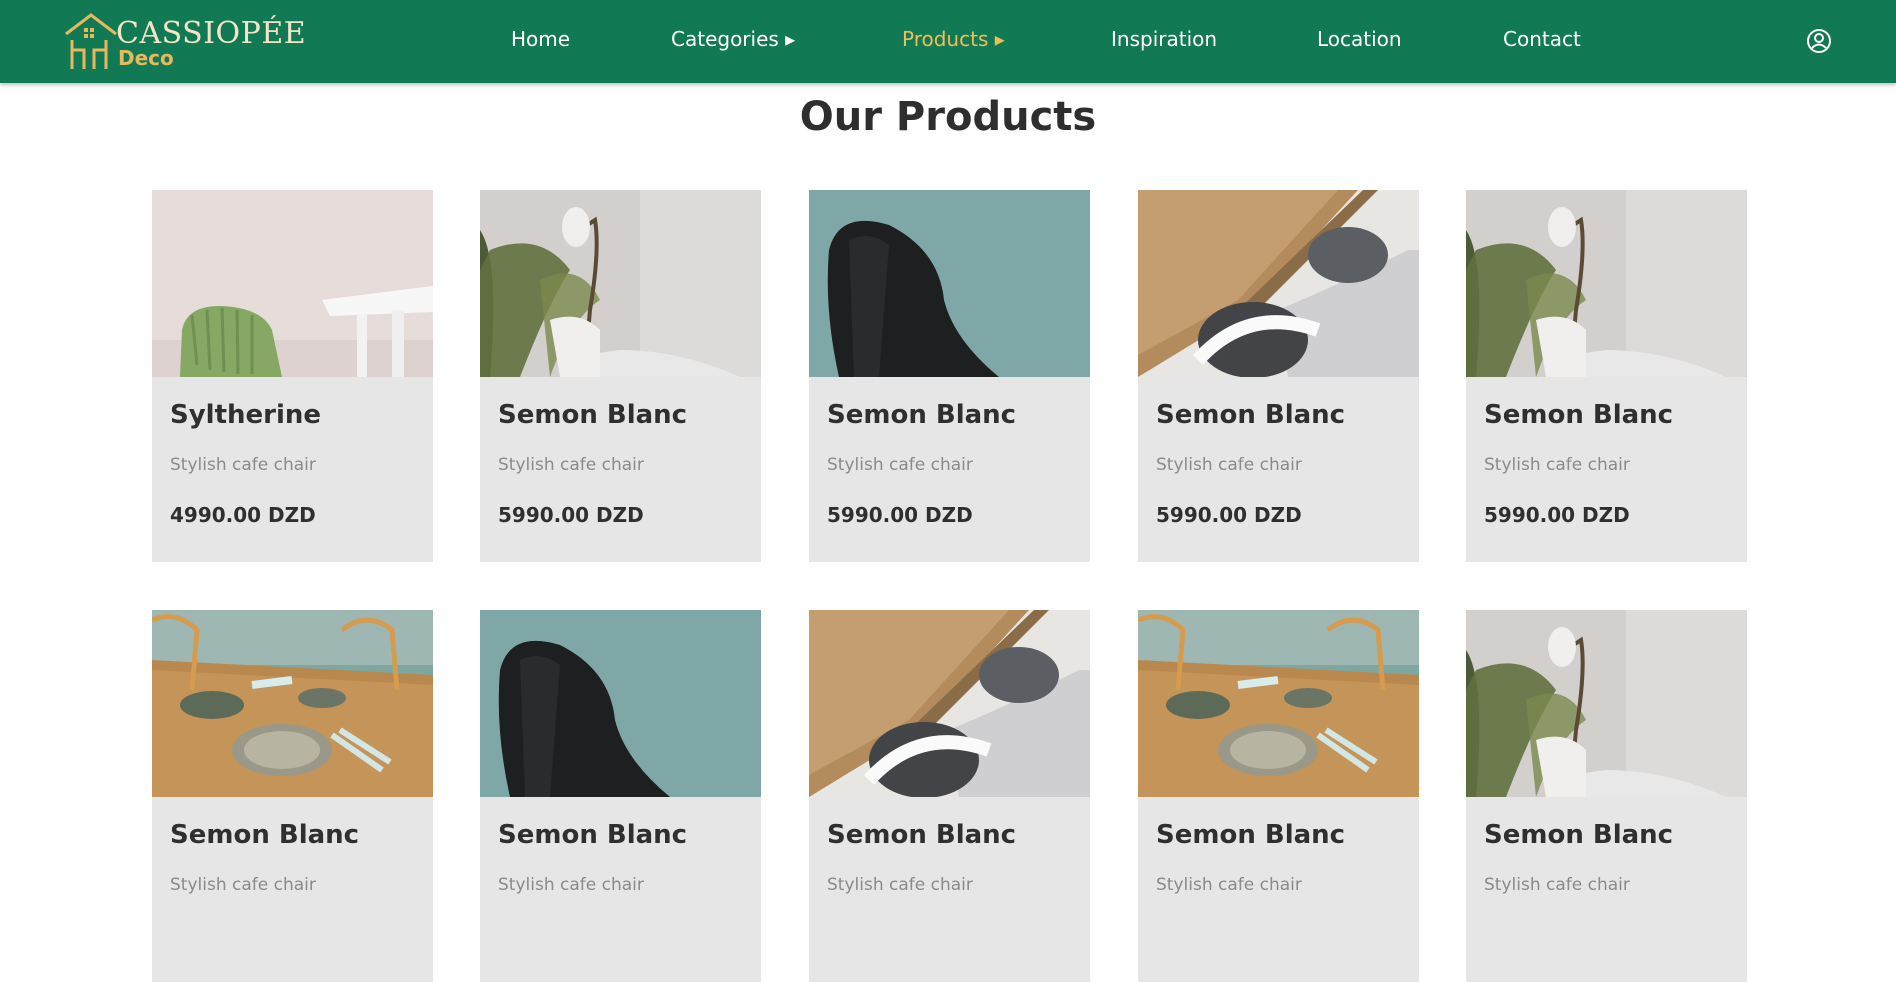  What do you see at coordinates (243, 515) in the screenshot?
I see `product-price: 4990.00 DZD` at bounding box center [243, 515].